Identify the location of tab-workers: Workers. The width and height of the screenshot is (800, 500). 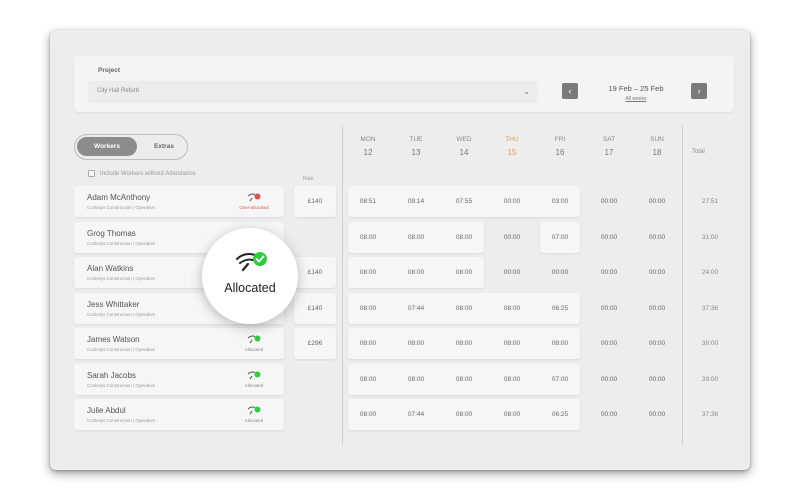
(107, 146).